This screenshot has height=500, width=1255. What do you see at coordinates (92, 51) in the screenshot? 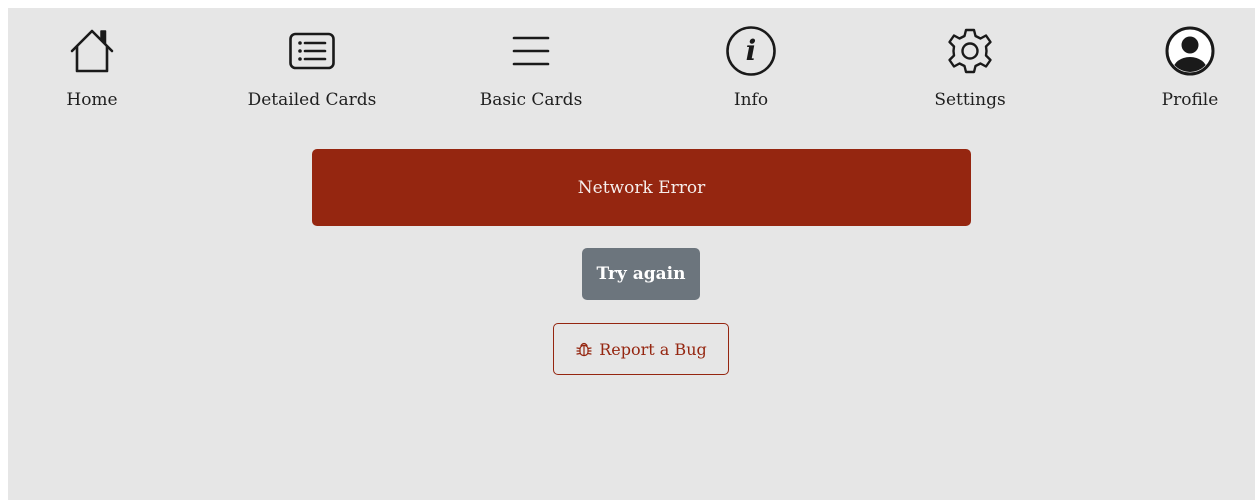
I see `home-icon` at bounding box center [92, 51].